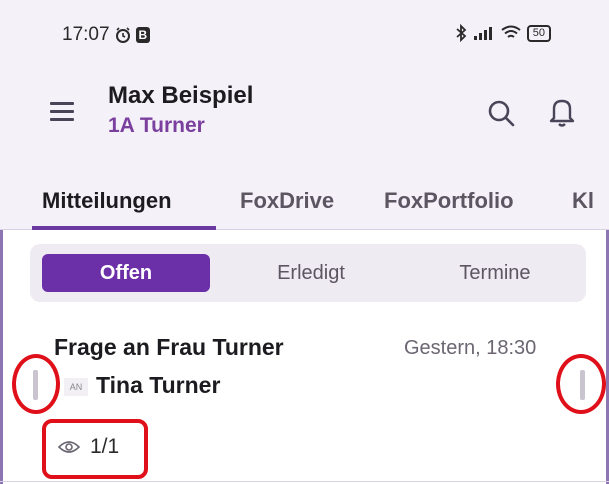 This screenshot has width=609, height=484. Describe the element at coordinates (124, 228) in the screenshot. I see `active-tab-indicator` at that location.